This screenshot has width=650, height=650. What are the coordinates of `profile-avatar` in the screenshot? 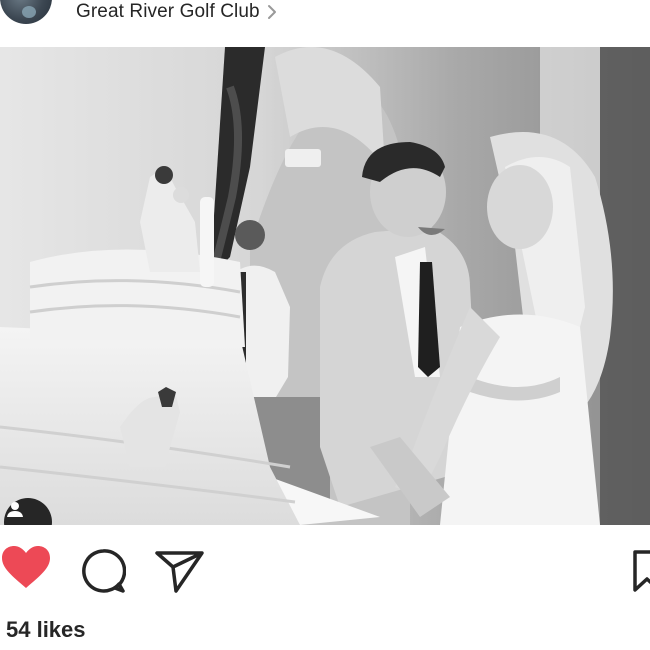 It's located at (26, 12).